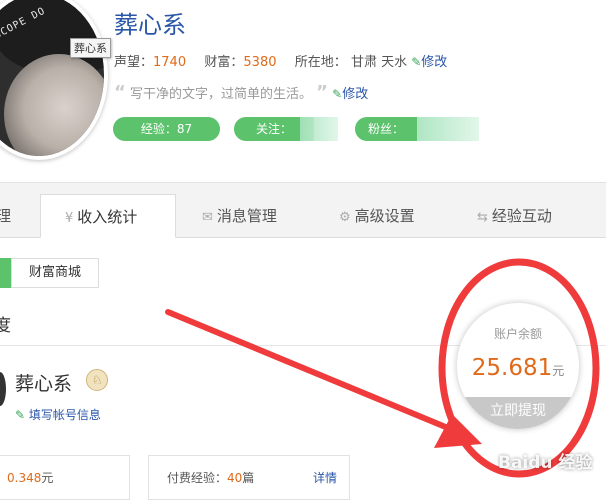  What do you see at coordinates (308, 370) in the screenshot?
I see `annotation-arrow-line` at bounding box center [308, 370].